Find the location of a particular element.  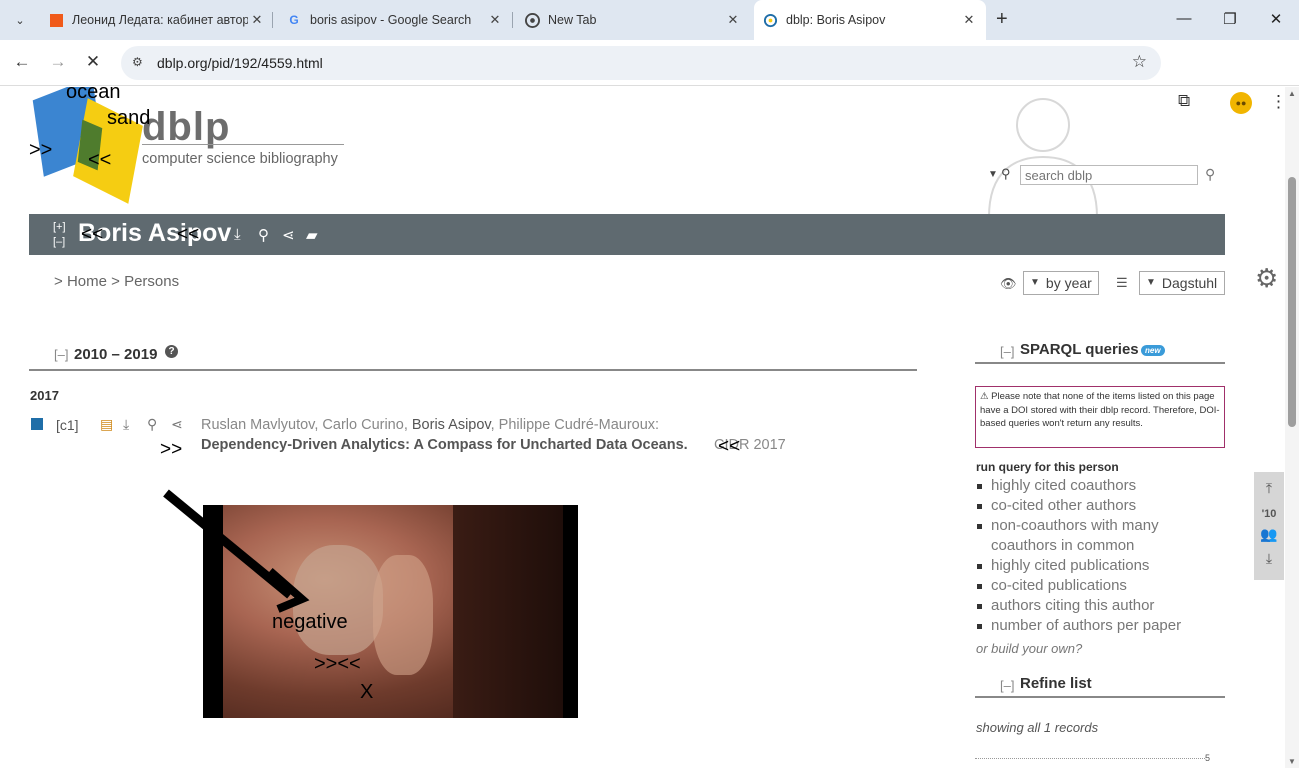

expand-all-link: [+] is located at coordinates (59, 227).